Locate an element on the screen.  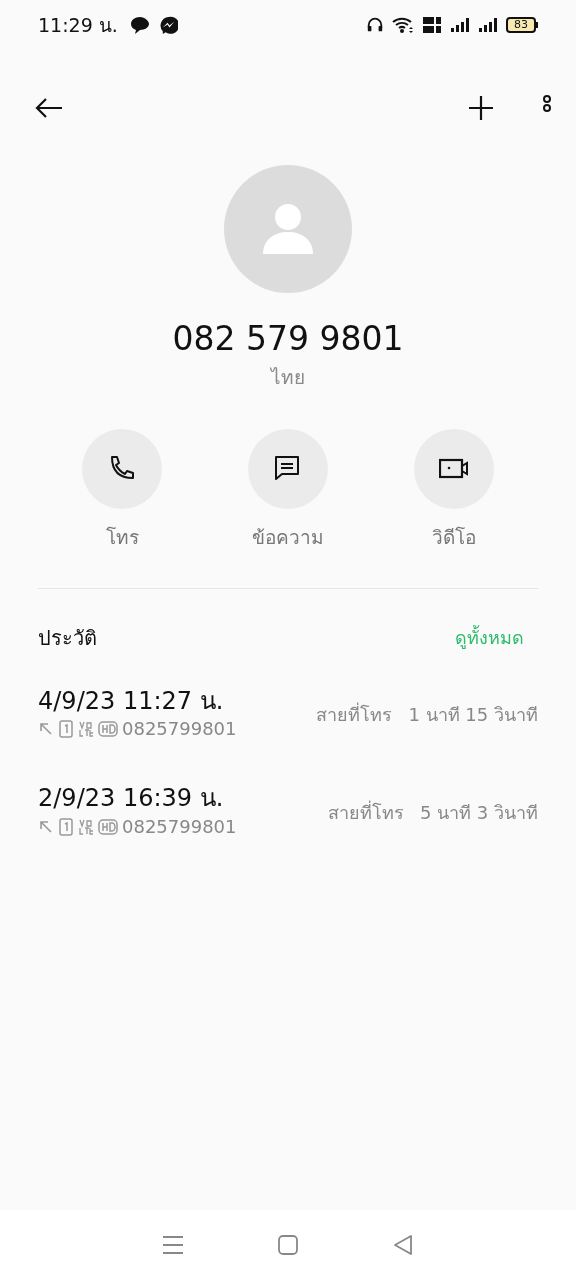
menu-icon is located at coordinates (172, 1245).